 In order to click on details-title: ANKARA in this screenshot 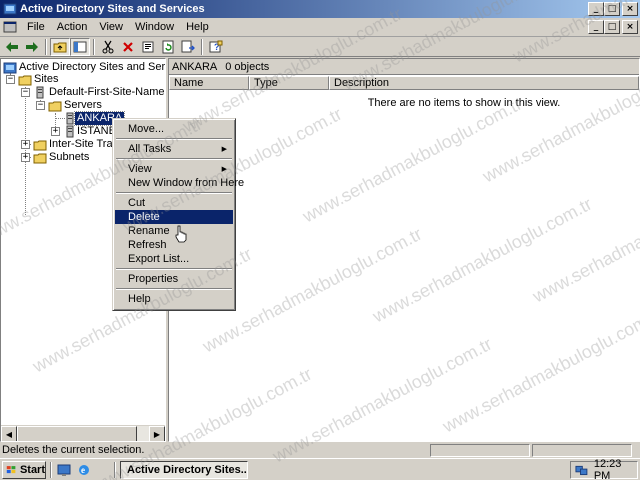, I will do `click(195, 66)`.